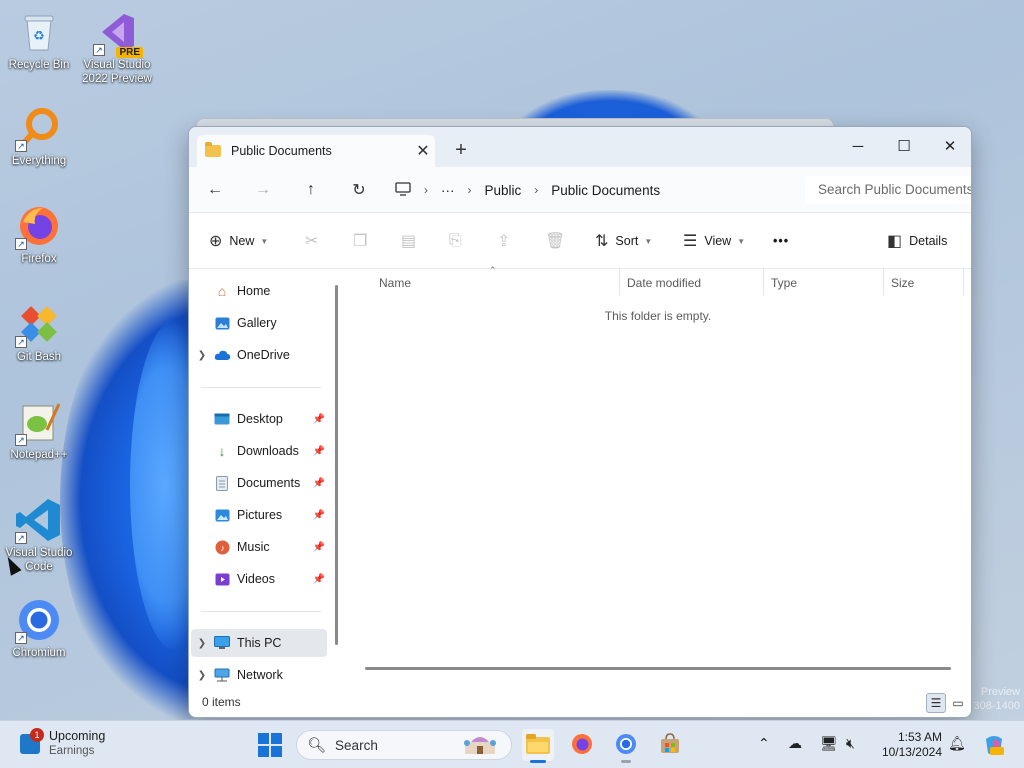 The width and height of the screenshot is (1024, 768). What do you see at coordinates (714, 241) in the screenshot?
I see `view-button: ☰ View ▼` at bounding box center [714, 241].